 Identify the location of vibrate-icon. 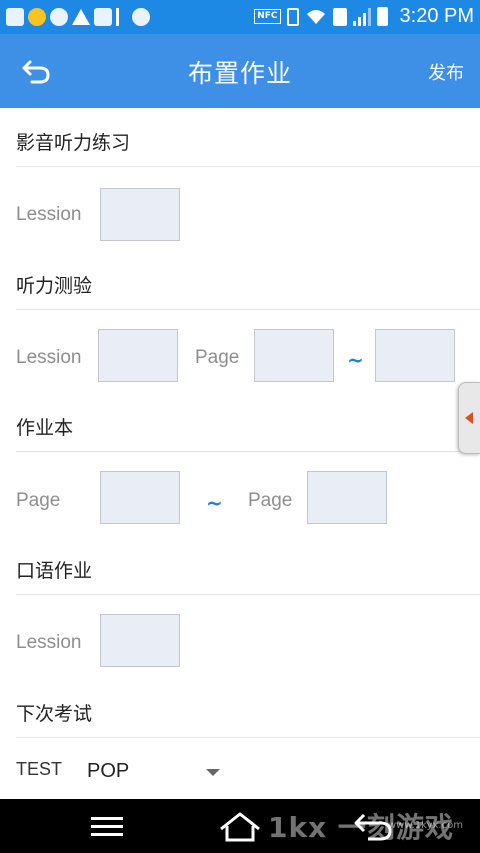
(292, 16).